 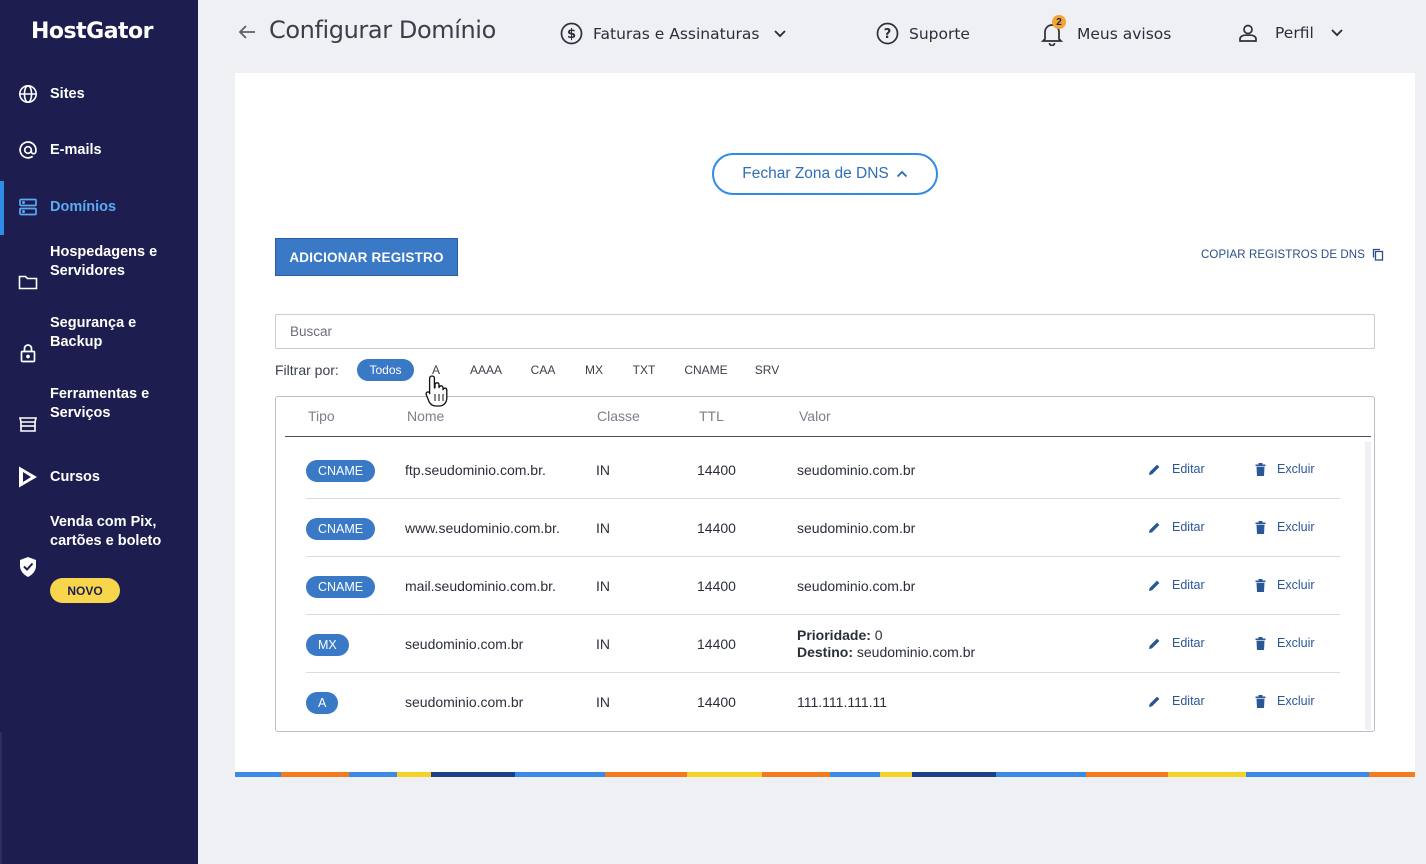 What do you see at coordinates (1248, 33) in the screenshot?
I see `user-icon` at bounding box center [1248, 33].